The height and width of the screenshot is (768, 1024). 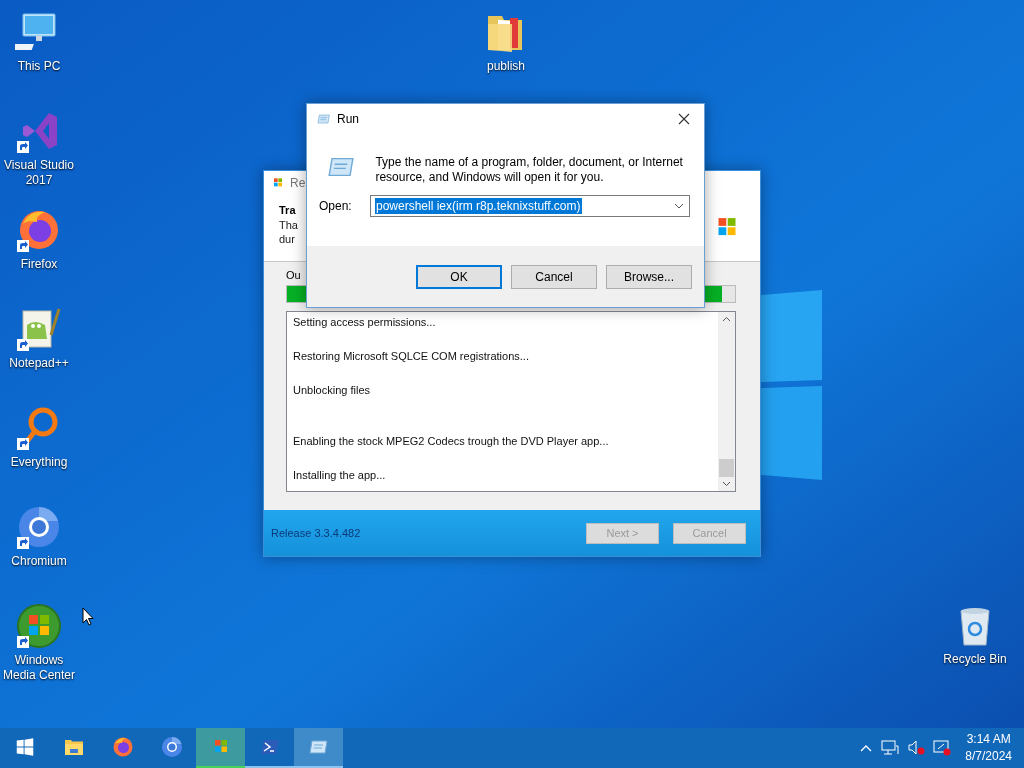 I want to click on screen-sync-icon, so click(x=942, y=748).